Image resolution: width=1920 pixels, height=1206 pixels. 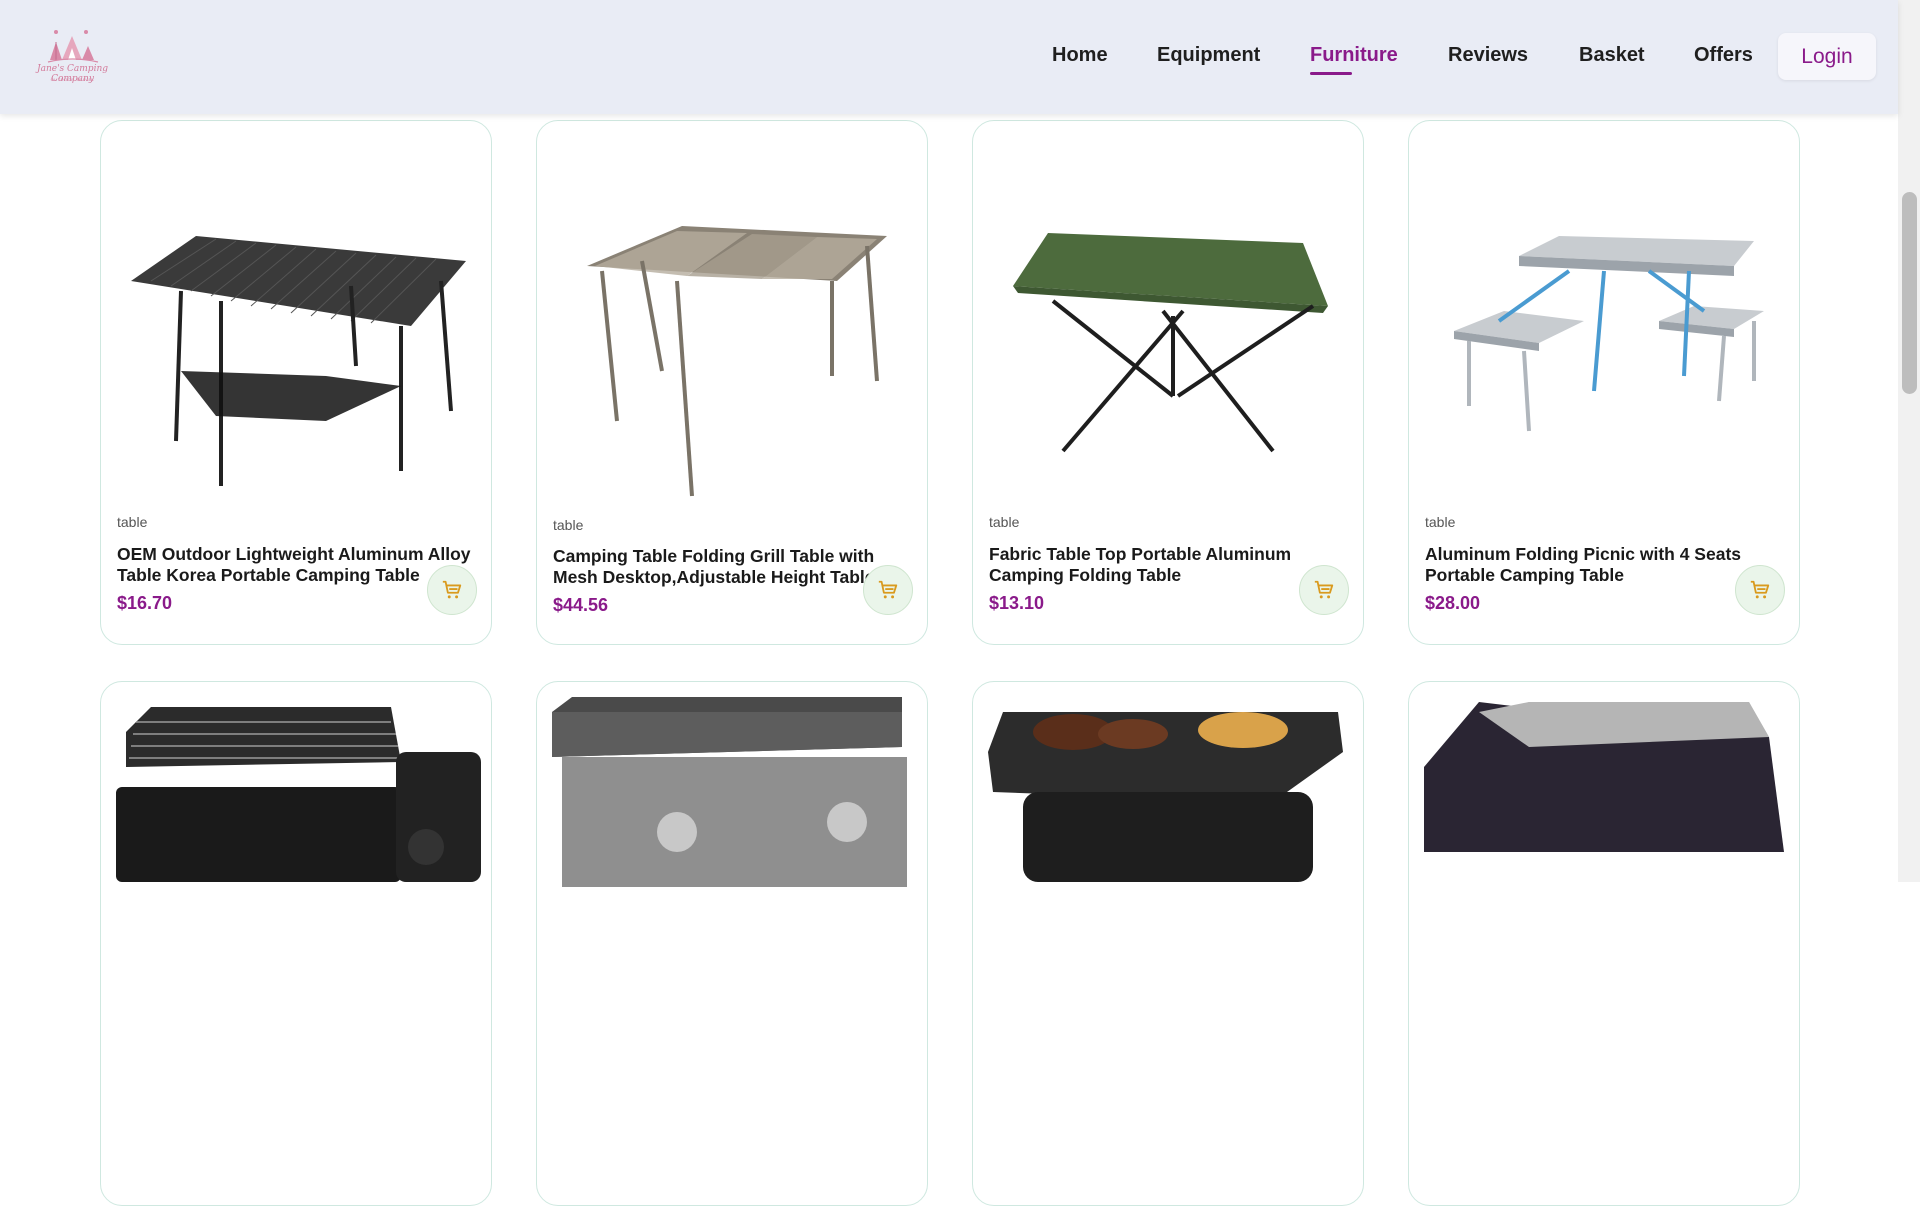 What do you see at coordinates (145, 603) in the screenshot?
I see `product-price: $16.70` at bounding box center [145, 603].